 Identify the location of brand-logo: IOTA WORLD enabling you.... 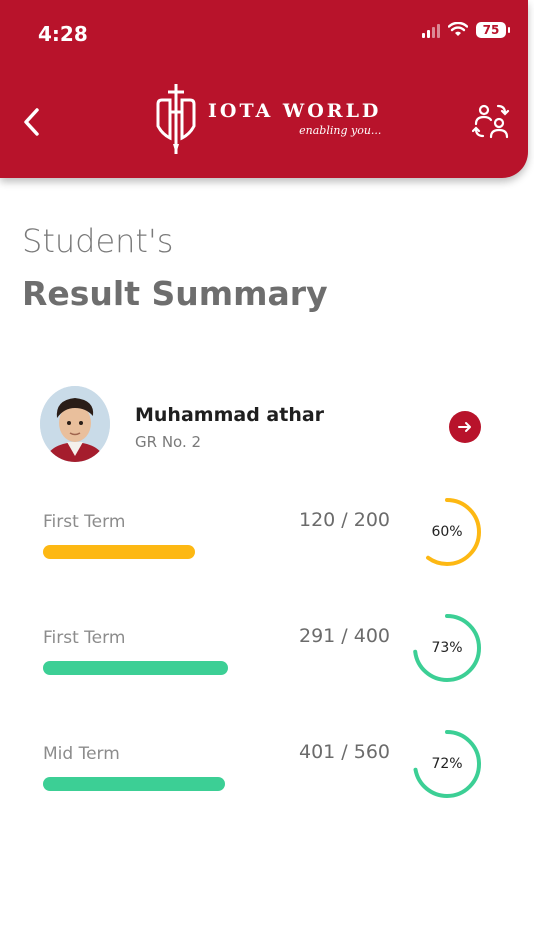
(267, 119).